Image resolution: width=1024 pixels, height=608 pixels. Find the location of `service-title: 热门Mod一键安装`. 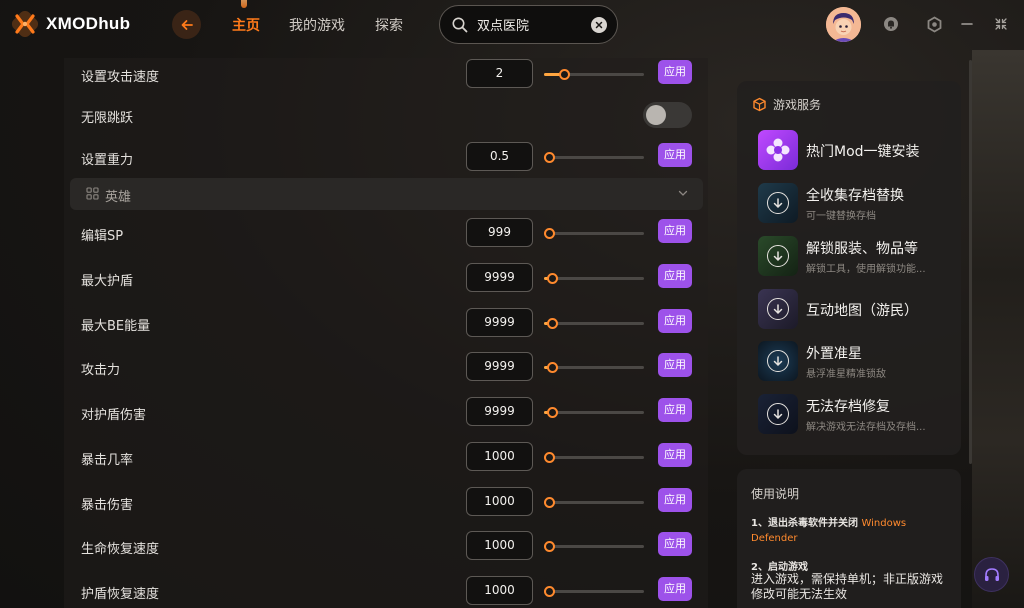

service-title: 热门Mod一键安装 is located at coordinates (863, 152).